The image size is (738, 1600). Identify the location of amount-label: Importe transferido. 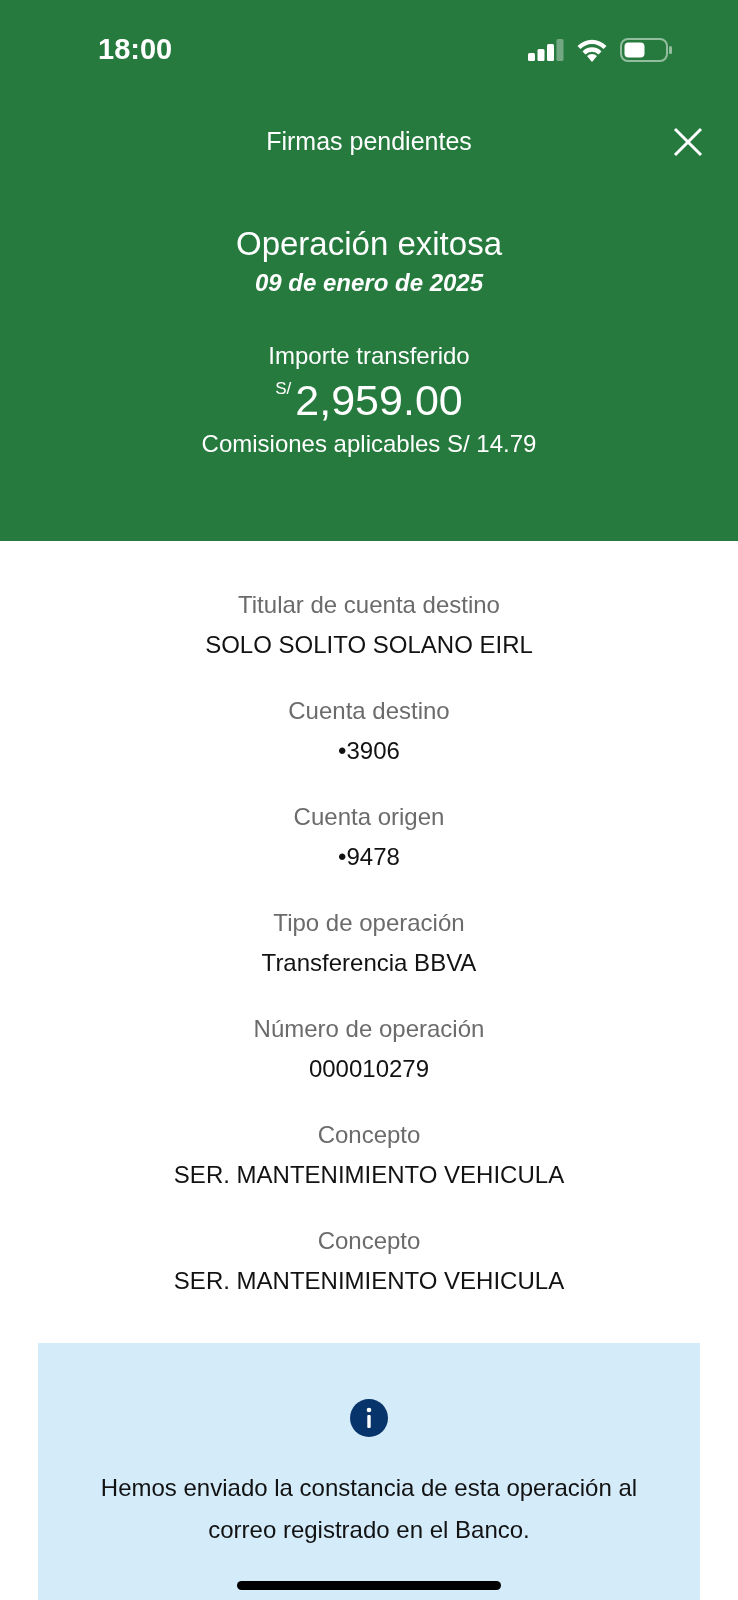
(369, 356).